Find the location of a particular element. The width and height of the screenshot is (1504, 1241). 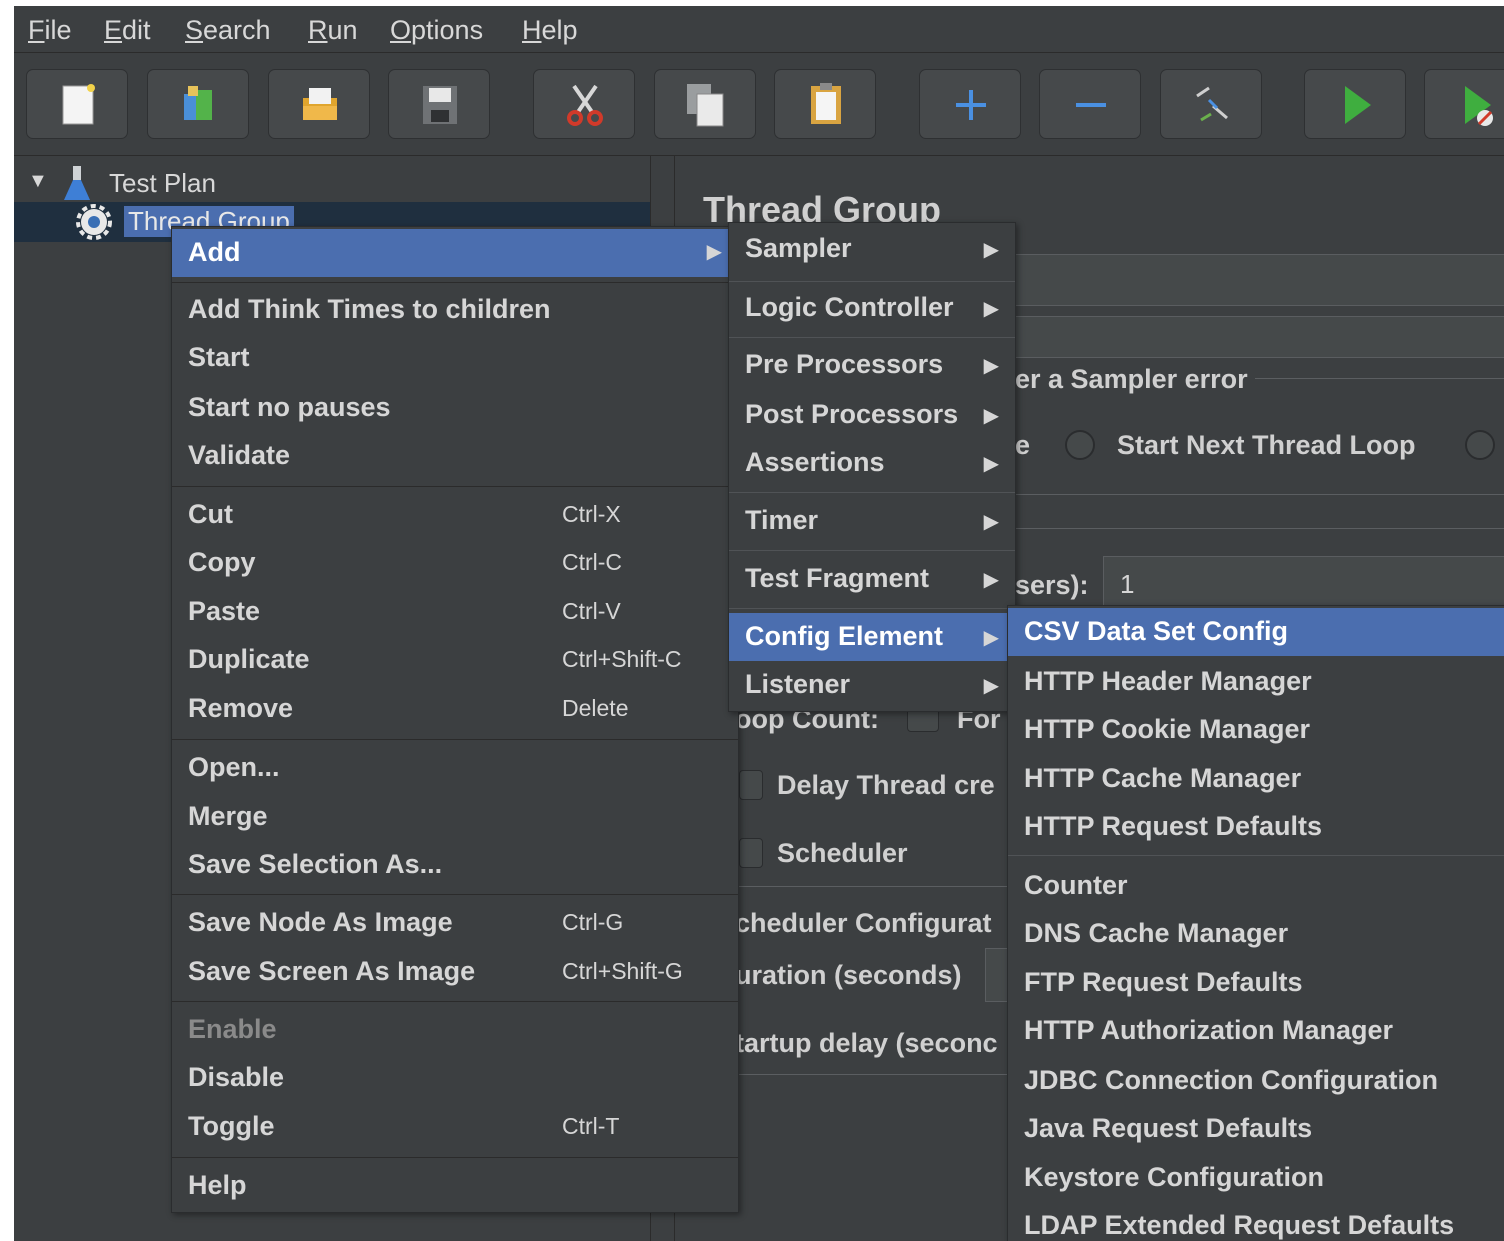

paste-button is located at coordinates (825, 104).